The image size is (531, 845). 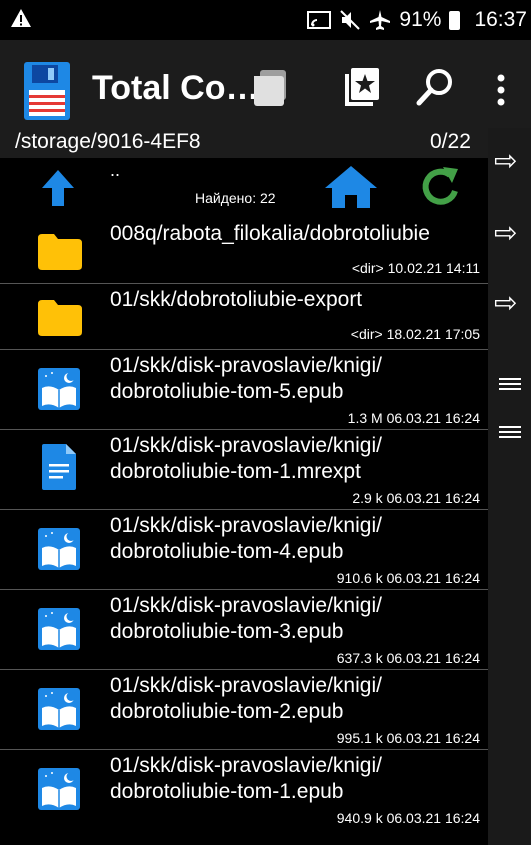 I want to click on file-meta: <dir> 18.02.21 17:05, so click(x=415, y=334).